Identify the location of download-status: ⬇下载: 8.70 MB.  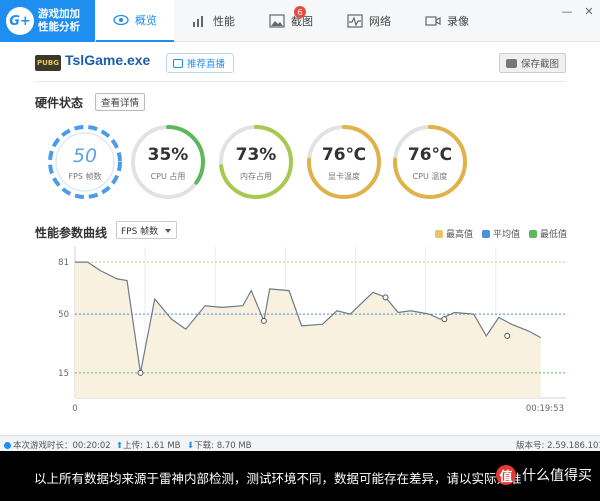
(219, 445).